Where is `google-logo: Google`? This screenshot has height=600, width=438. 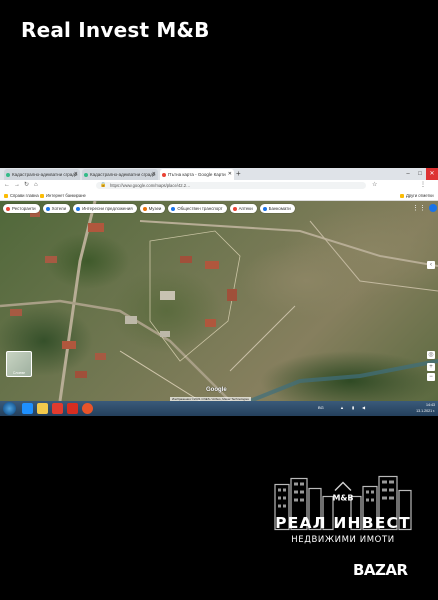
google-logo: Google is located at coordinates (216, 390).